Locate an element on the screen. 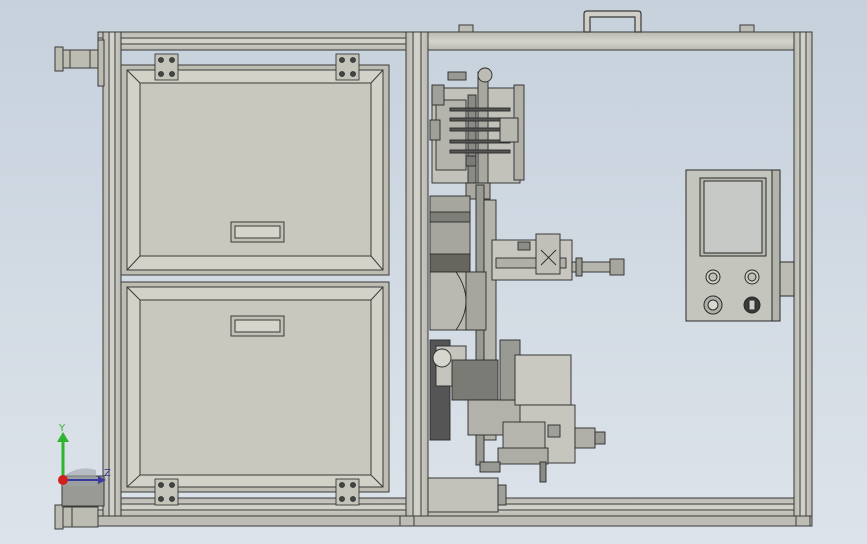 The image size is (867, 544). lower-door is located at coordinates (255, 387).